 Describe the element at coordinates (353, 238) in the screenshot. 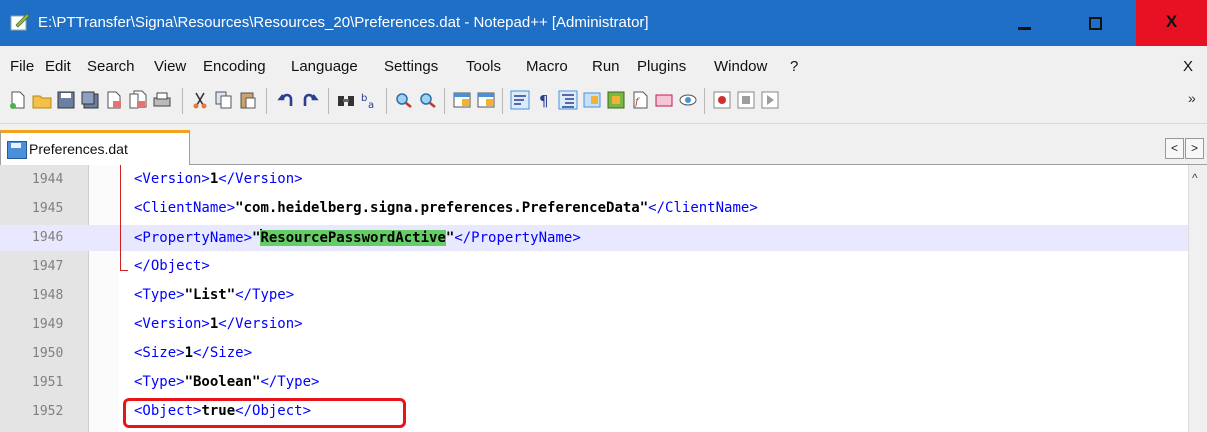

I see `selected-text: ResourcePasswordActive` at that location.